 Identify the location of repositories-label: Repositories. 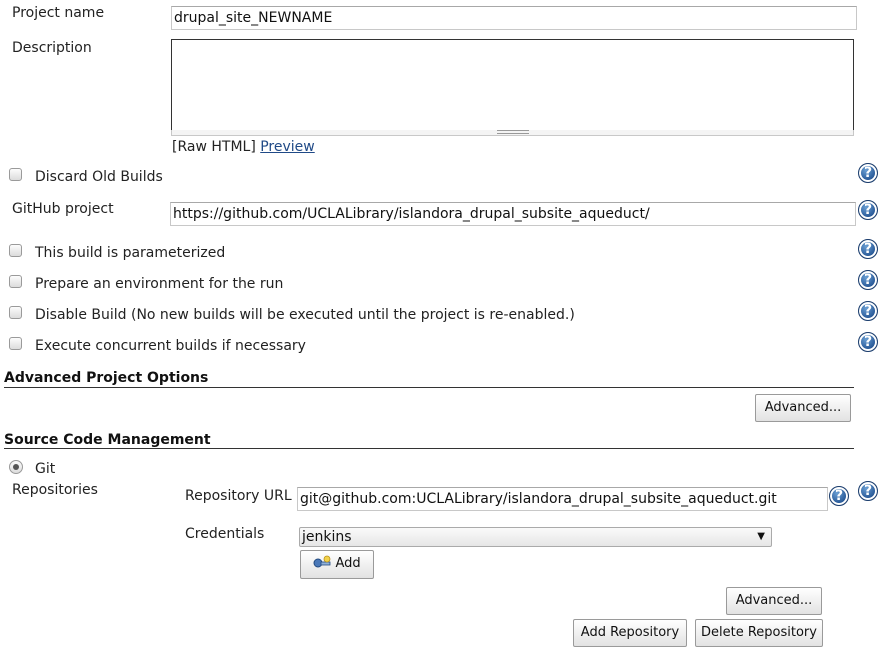
(55, 490).